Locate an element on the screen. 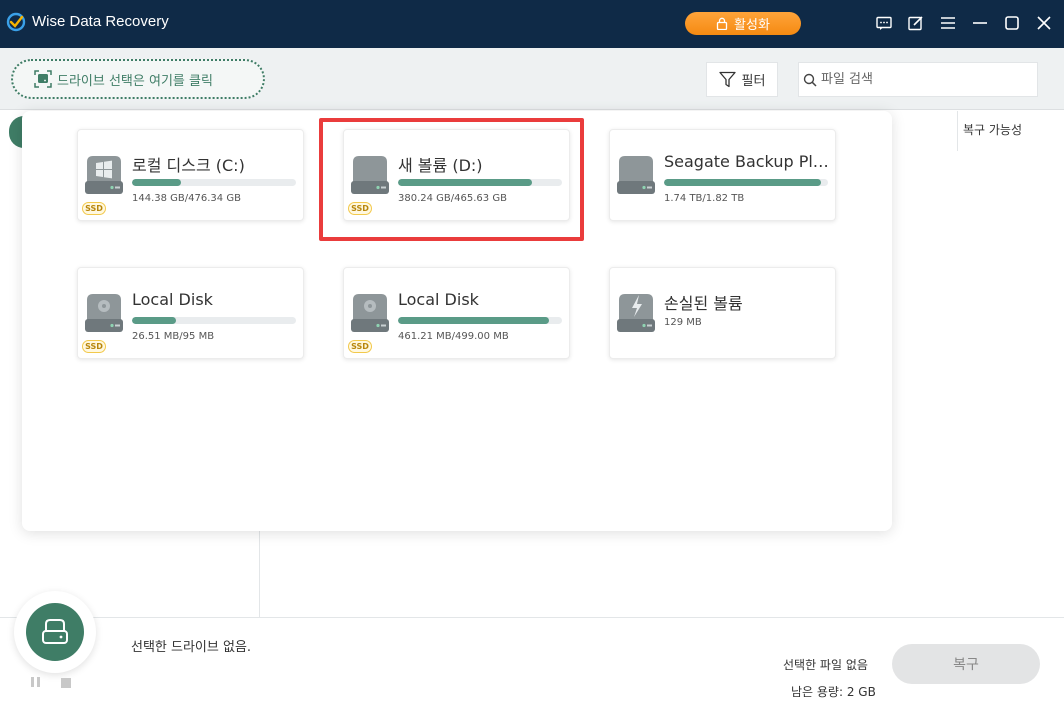 The height and width of the screenshot is (705, 1064). no-file-selected-text: 선택한 파일 없음 is located at coordinates (825, 665).